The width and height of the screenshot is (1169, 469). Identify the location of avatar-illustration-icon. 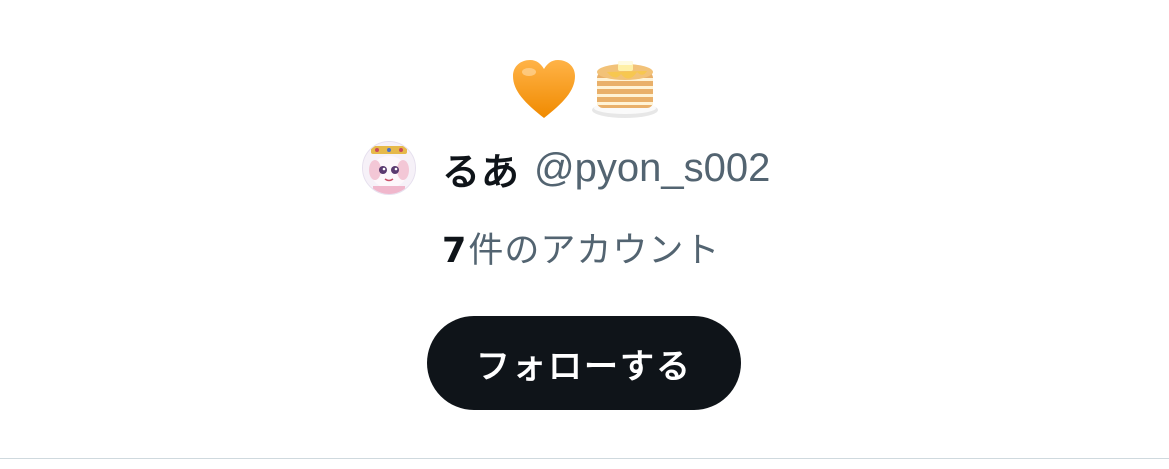
(389, 168).